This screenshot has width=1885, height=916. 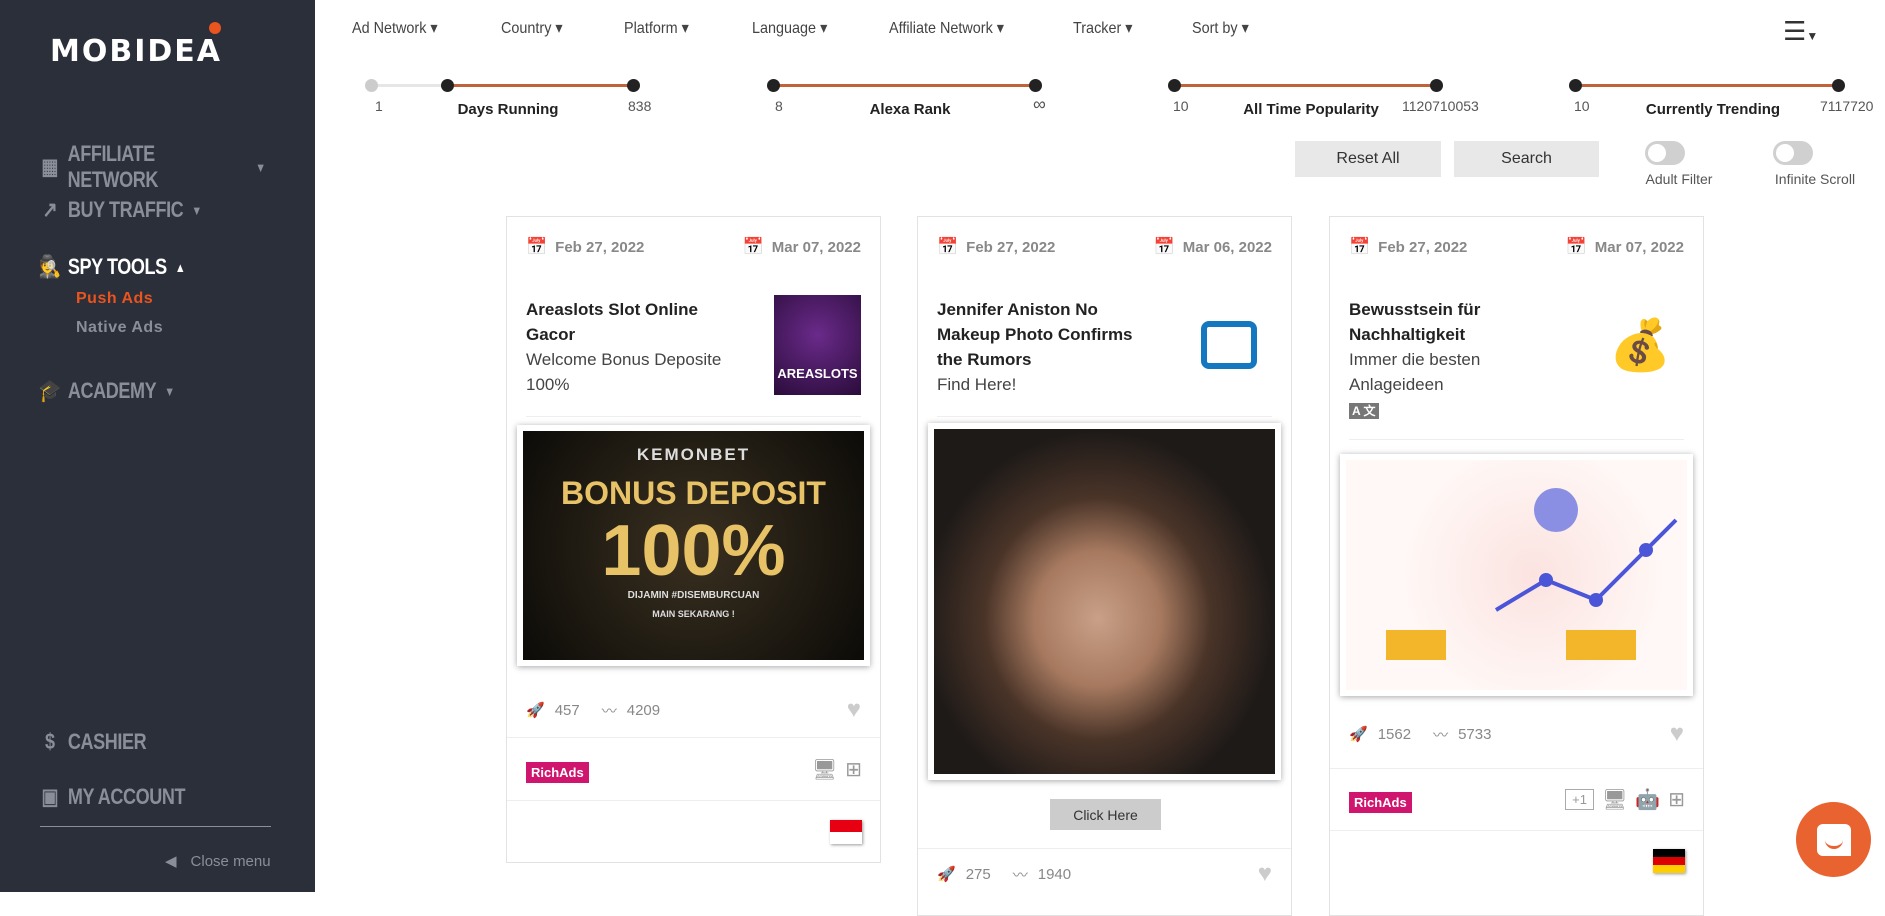 I want to click on platforms: 🖥 ⊞, so click(x=837, y=769).